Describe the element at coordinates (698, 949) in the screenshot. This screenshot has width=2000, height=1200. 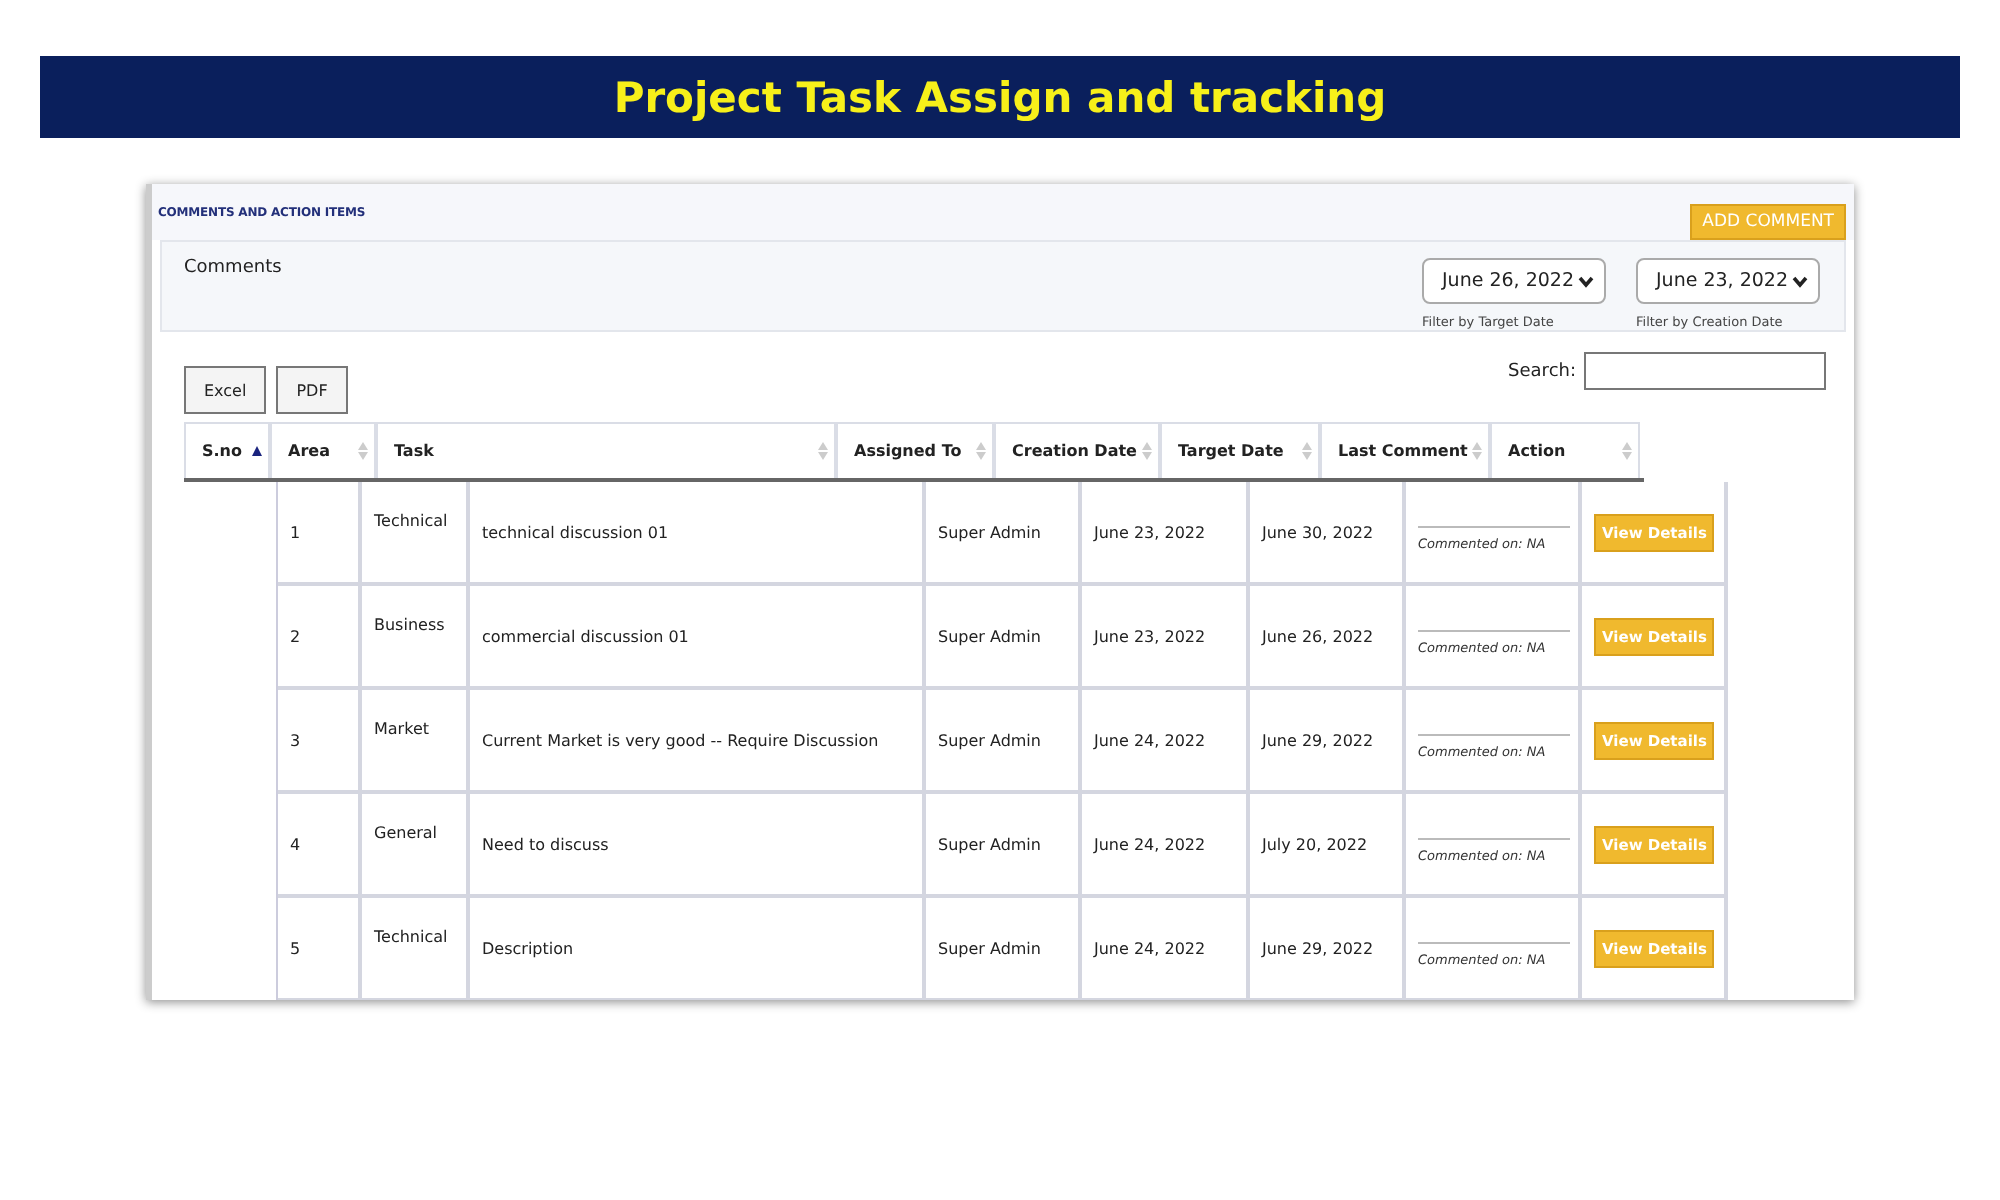
I see `table-cell: Description` at that location.